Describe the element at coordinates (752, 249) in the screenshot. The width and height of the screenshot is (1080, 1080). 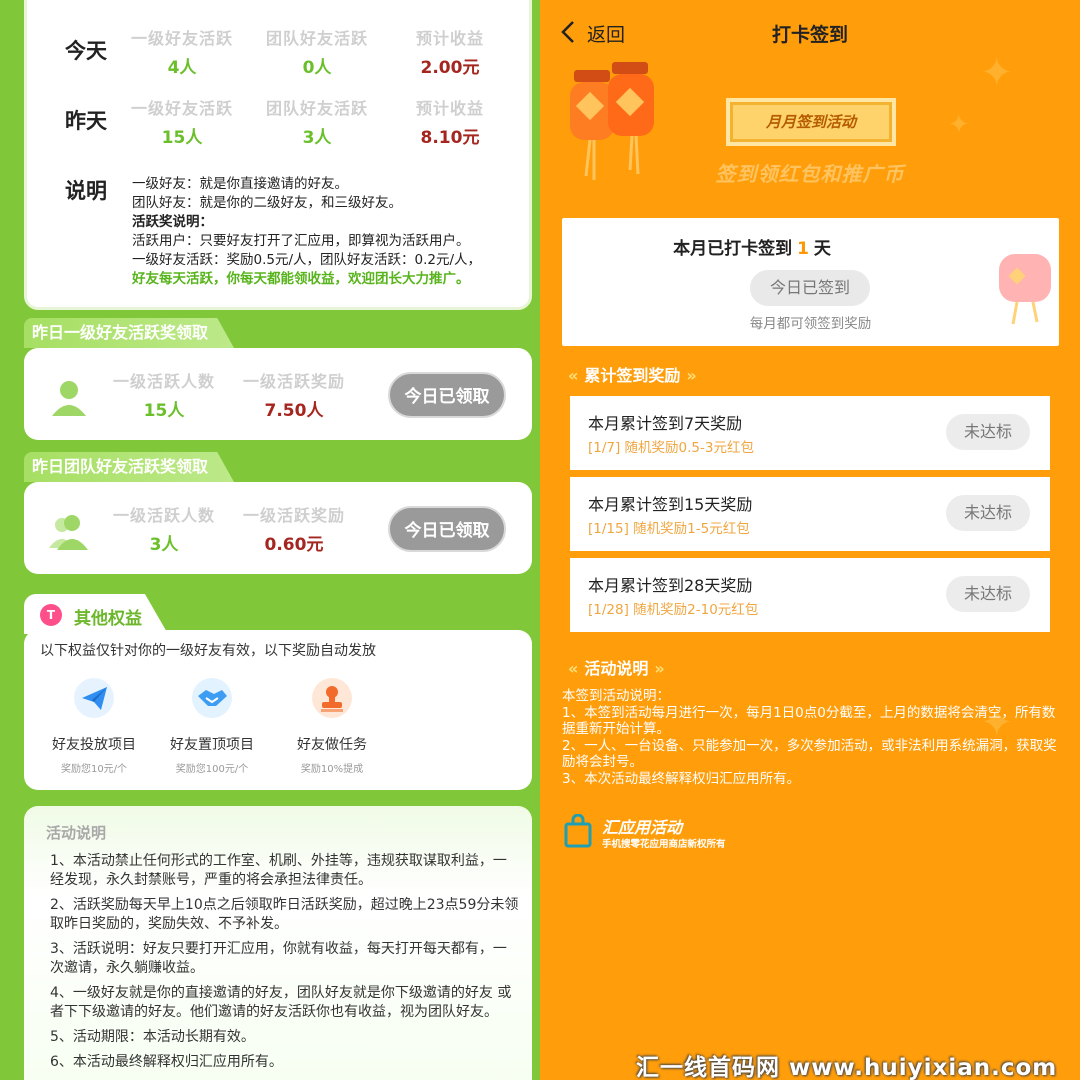
I see `sign-count: 本月已打卡签到 1 天` at that location.